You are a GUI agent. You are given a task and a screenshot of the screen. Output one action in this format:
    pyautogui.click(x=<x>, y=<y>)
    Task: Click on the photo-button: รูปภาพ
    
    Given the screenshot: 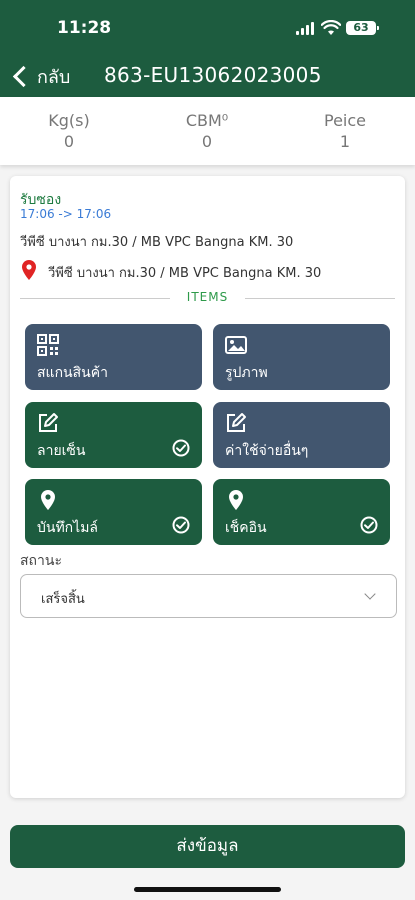 What is the action you would take?
    pyautogui.click(x=301, y=357)
    